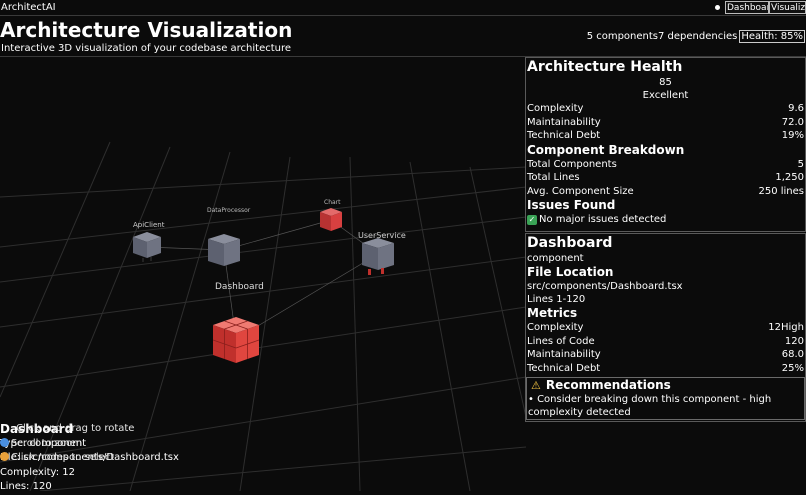 Image resolution: width=806 pixels, height=495 pixels. I want to click on breakdown-title: Component Breakdown, so click(606, 149).